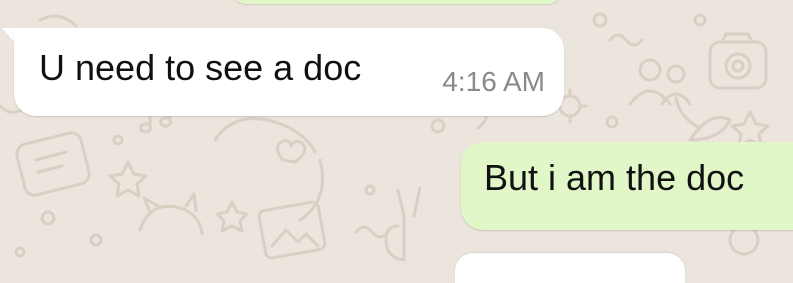 Image resolution: width=793 pixels, height=283 pixels. What do you see at coordinates (200, 67) in the screenshot?
I see `message-text: U need to see a doc` at bounding box center [200, 67].